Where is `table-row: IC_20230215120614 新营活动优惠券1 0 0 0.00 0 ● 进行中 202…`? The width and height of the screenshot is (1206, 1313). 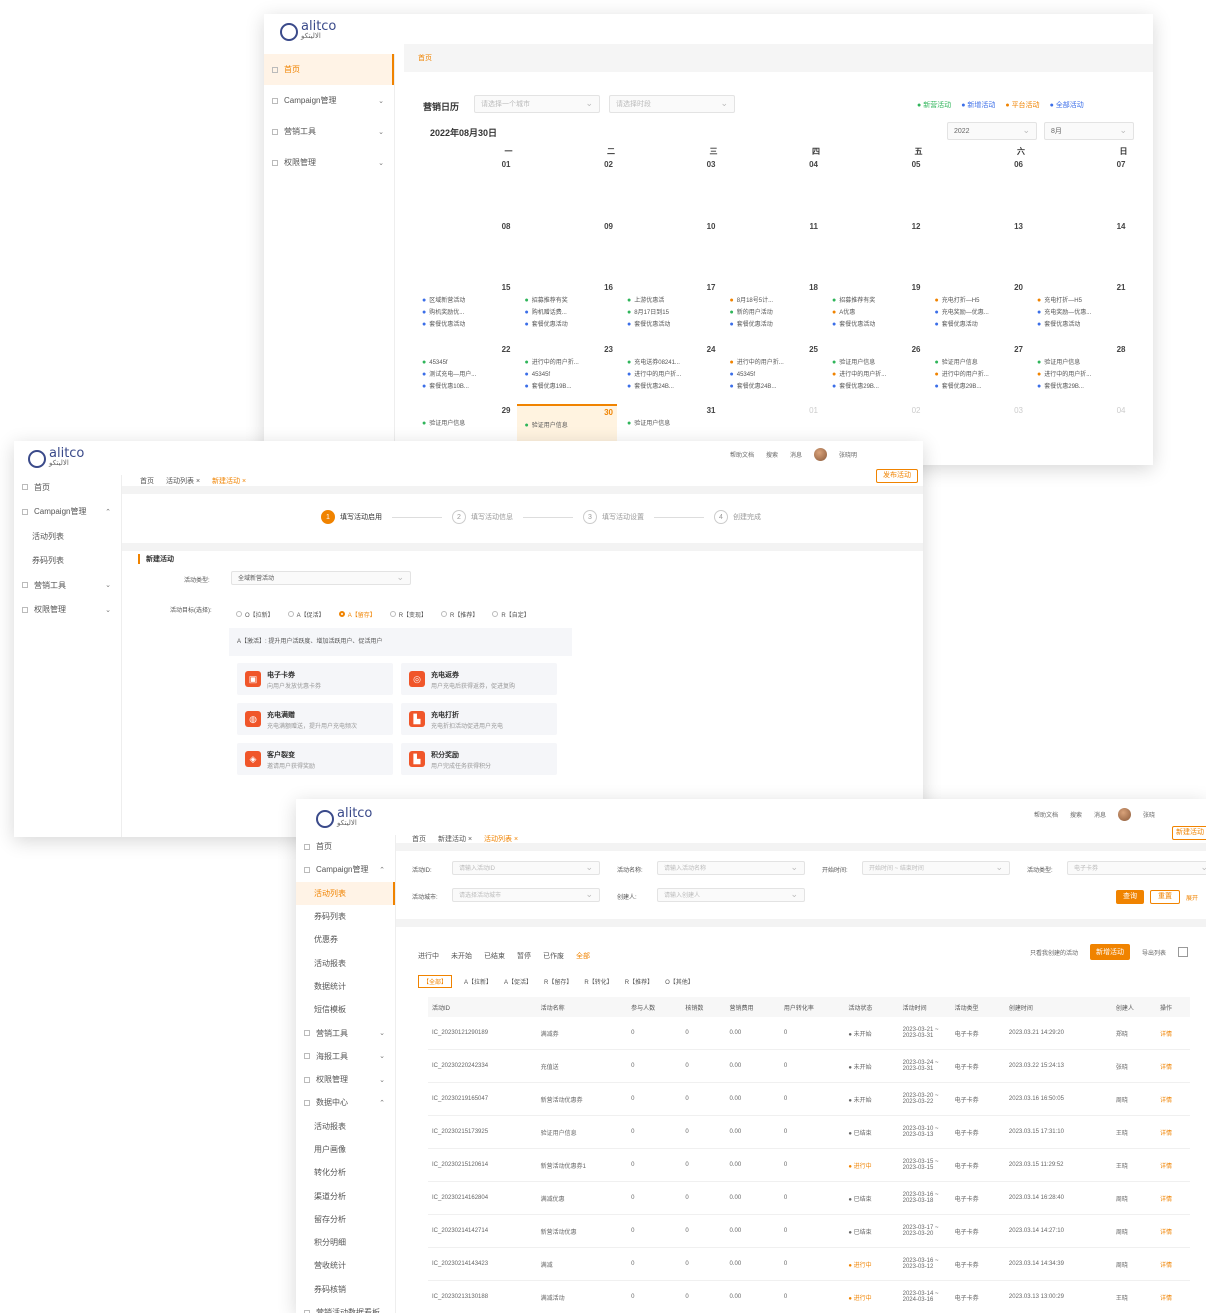 table-row: IC_20230215120614 新营活动优惠券1 0 0 0.00 0 ● 进行中 202… is located at coordinates (809, 1165).